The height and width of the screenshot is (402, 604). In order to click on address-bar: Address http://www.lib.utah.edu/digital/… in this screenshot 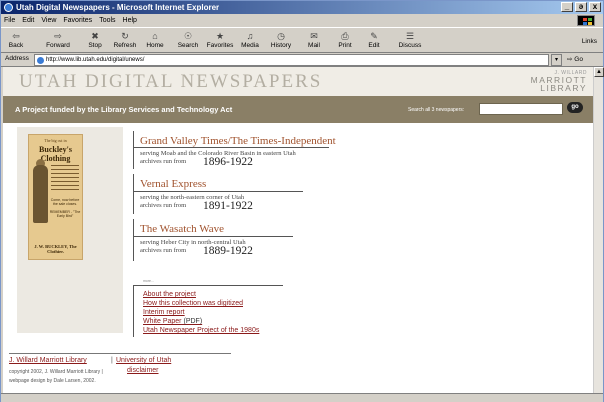, I will do `click(302, 60)`.